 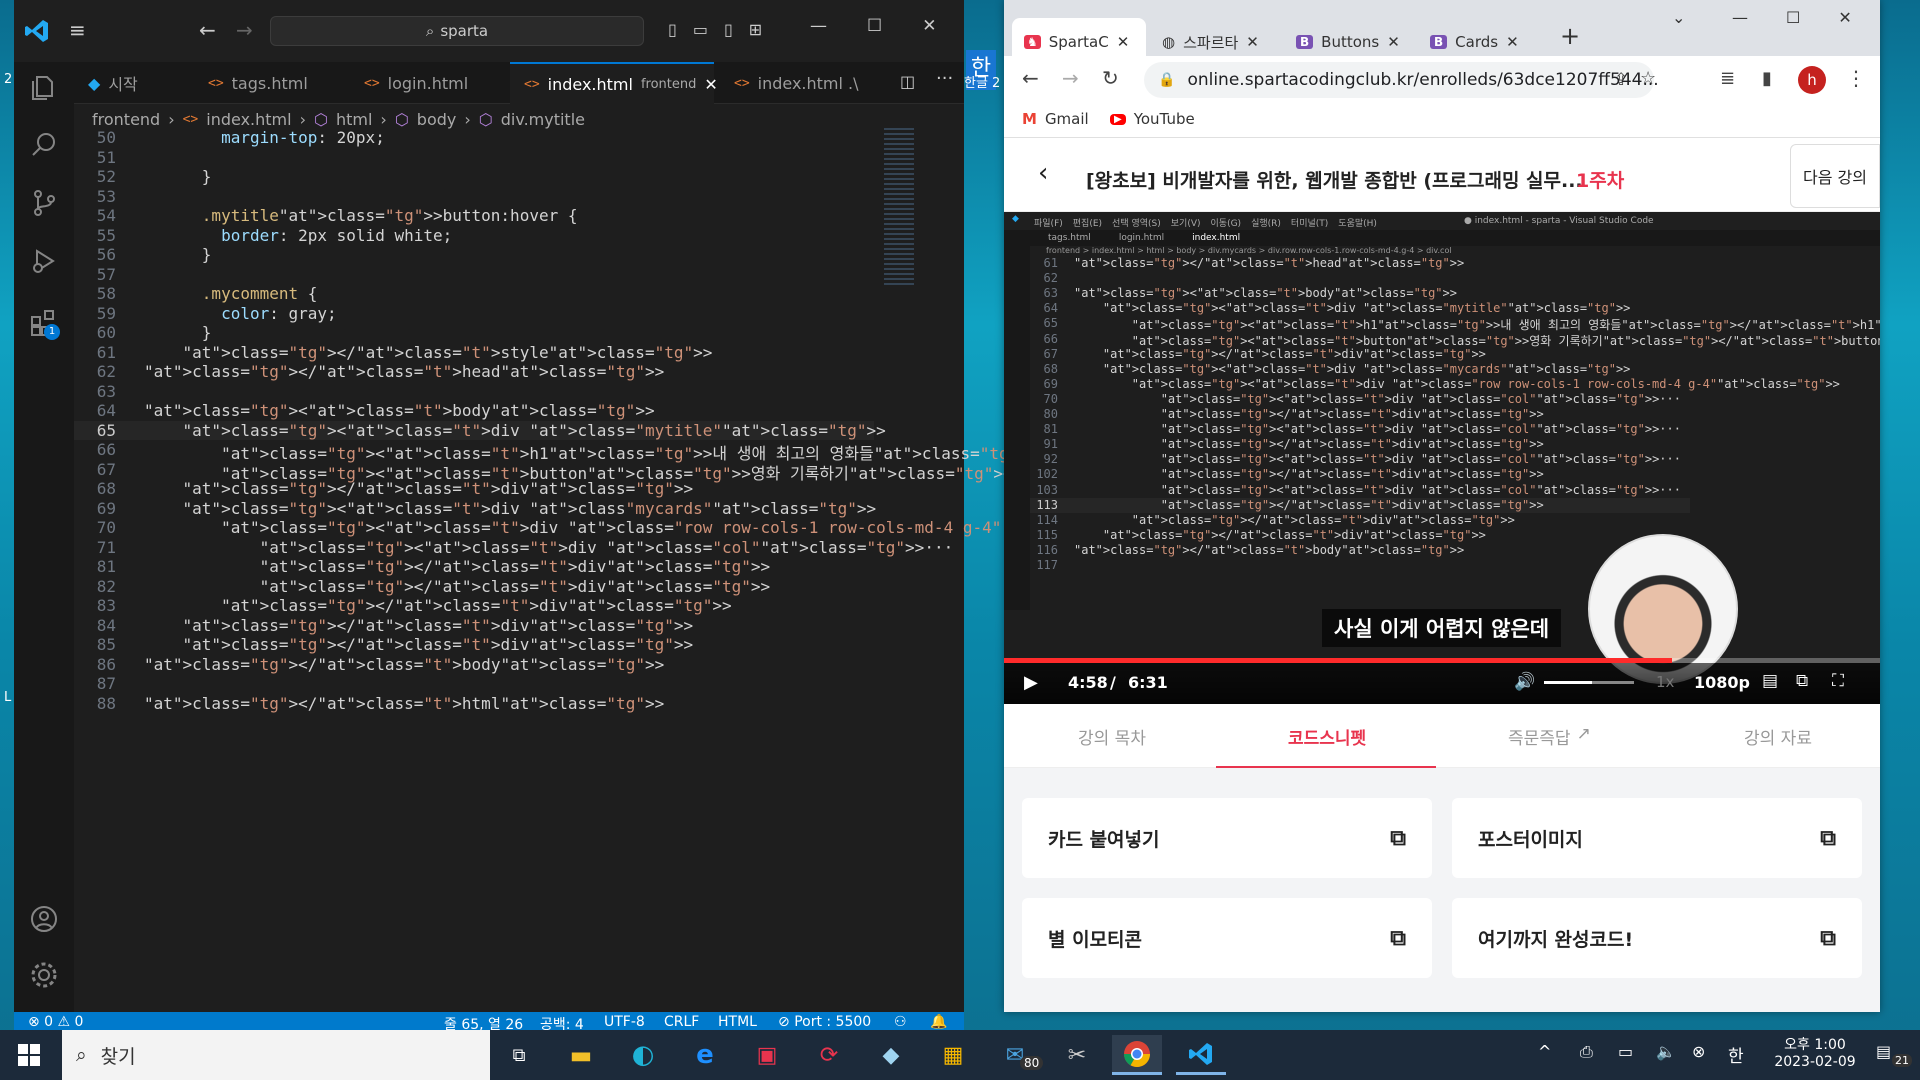 I want to click on media-controls-icon: ≣, so click(x=1727, y=78).